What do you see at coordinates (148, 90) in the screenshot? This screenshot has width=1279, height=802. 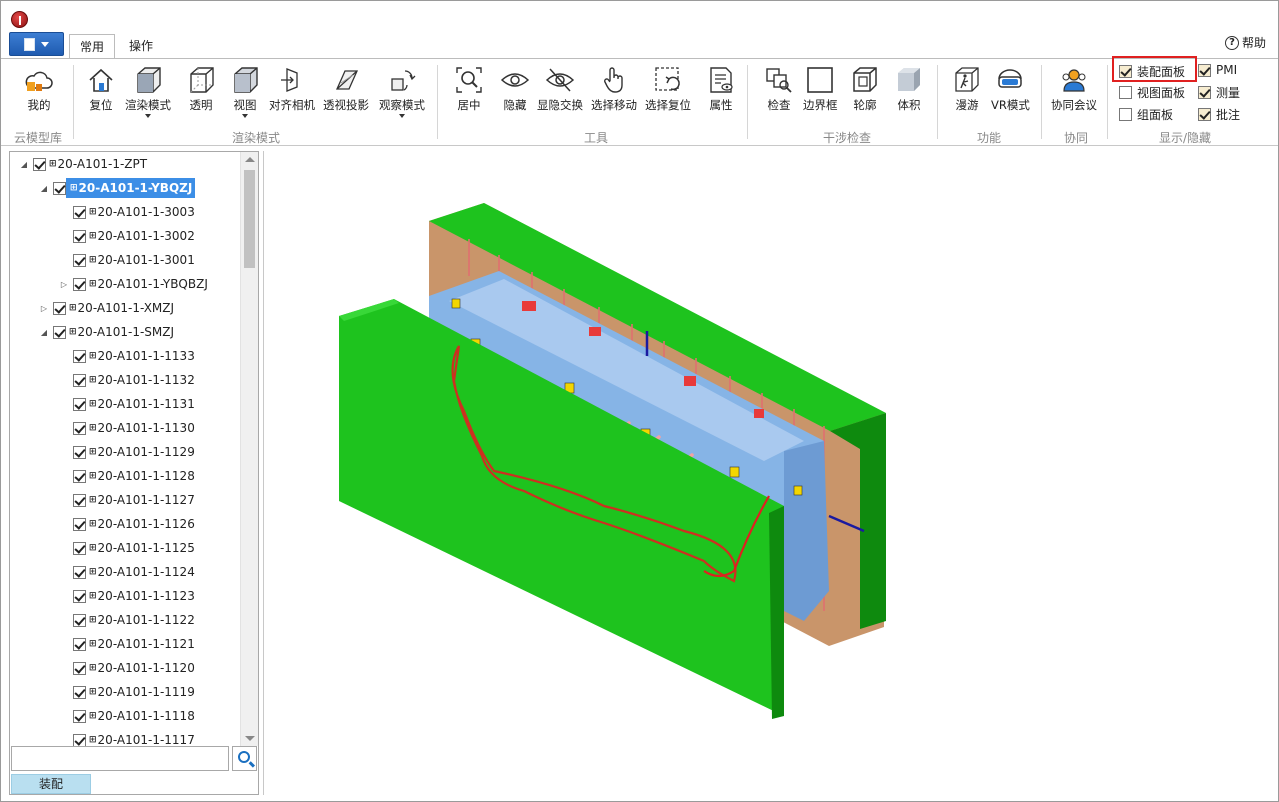 I see `render-mode-button: 渲染模式` at bounding box center [148, 90].